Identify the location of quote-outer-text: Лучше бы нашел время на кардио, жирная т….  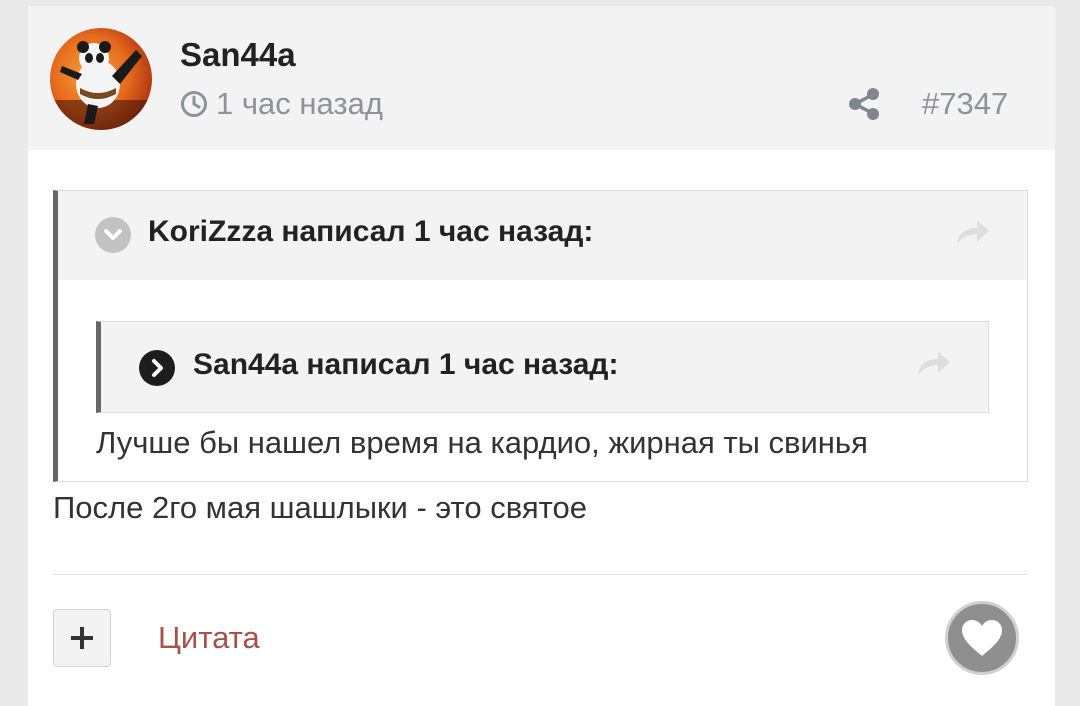
(482, 442).